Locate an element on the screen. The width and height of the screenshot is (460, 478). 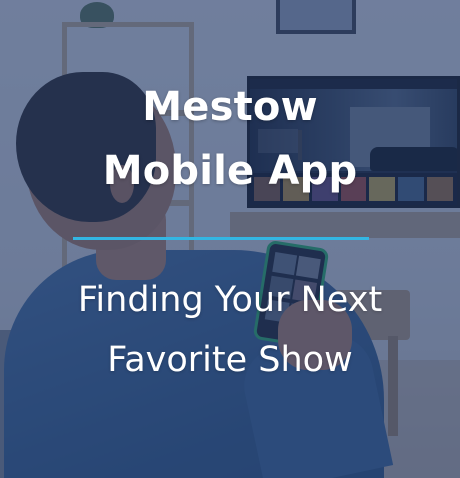
title-line-2: Mobile App is located at coordinates (230, 171).